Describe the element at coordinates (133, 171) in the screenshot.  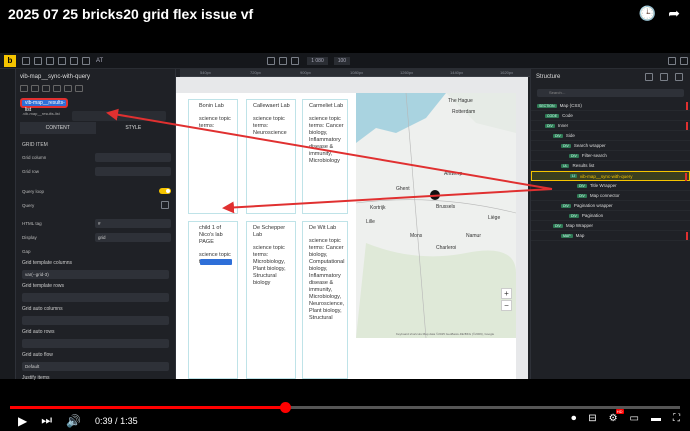
I see `grid-row-input` at that location.